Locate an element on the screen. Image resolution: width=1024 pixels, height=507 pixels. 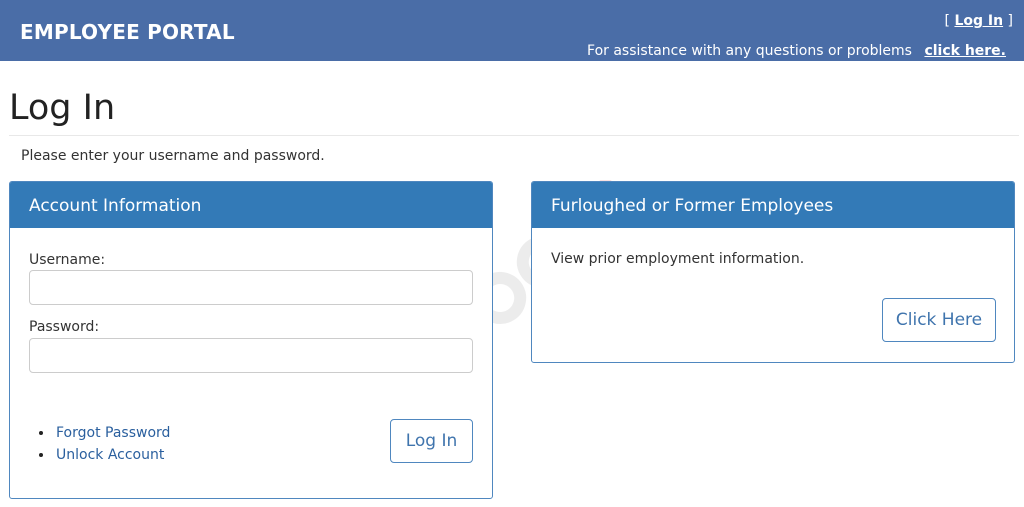
username-label: Username: is located at coordinates (67, 260).